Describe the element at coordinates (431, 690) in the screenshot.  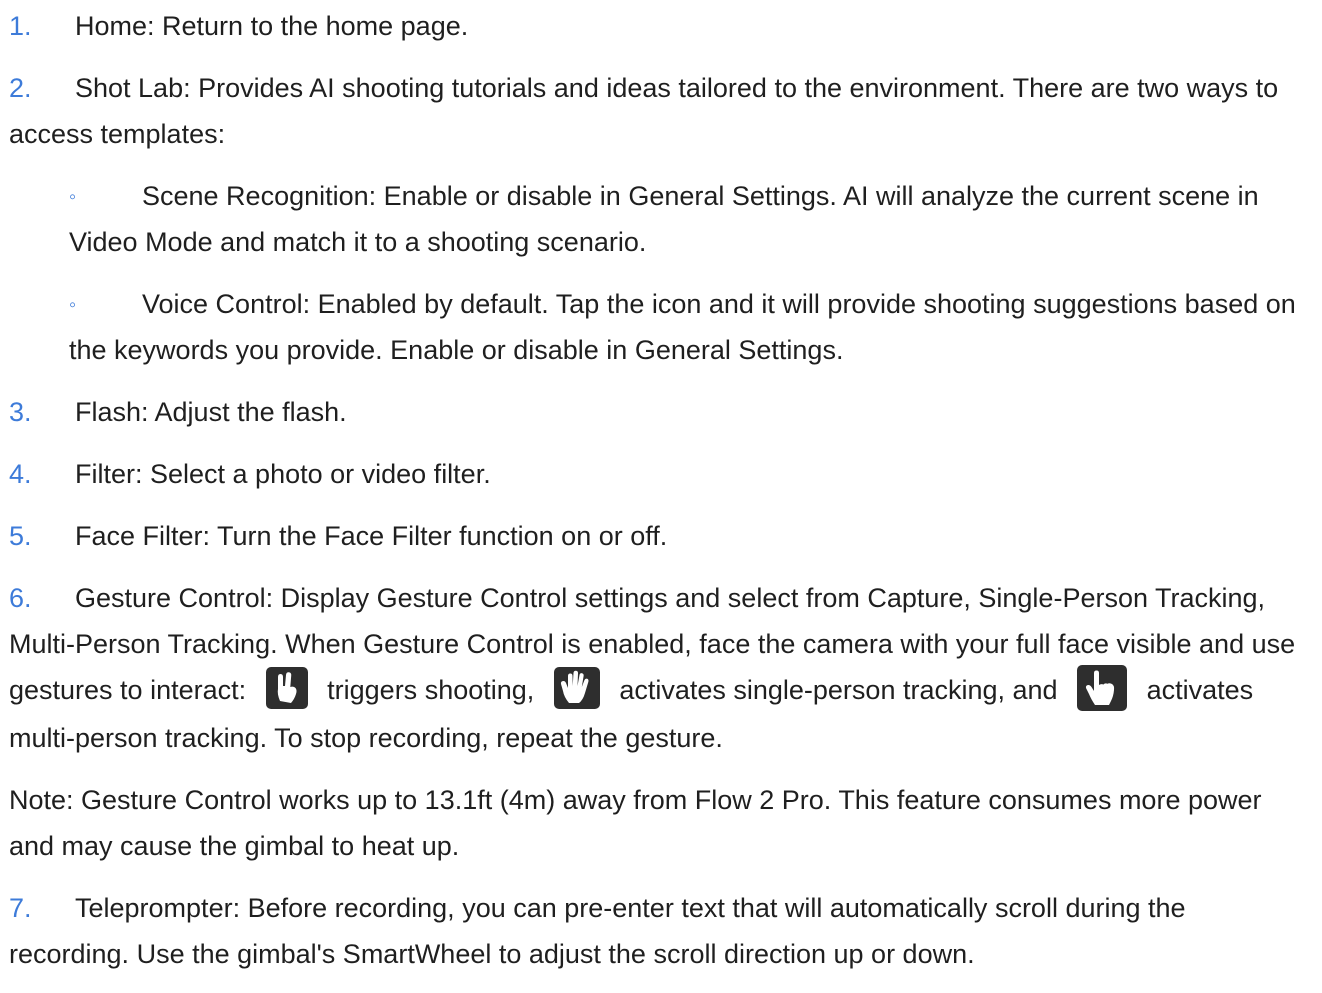
I see `gesture-text-b: triggers shooting,` at that location.